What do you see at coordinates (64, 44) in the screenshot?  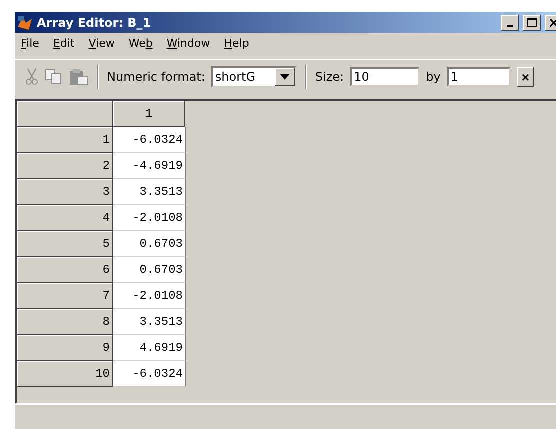 I see `menu-item: Edit` at bounding box center [64, 44].